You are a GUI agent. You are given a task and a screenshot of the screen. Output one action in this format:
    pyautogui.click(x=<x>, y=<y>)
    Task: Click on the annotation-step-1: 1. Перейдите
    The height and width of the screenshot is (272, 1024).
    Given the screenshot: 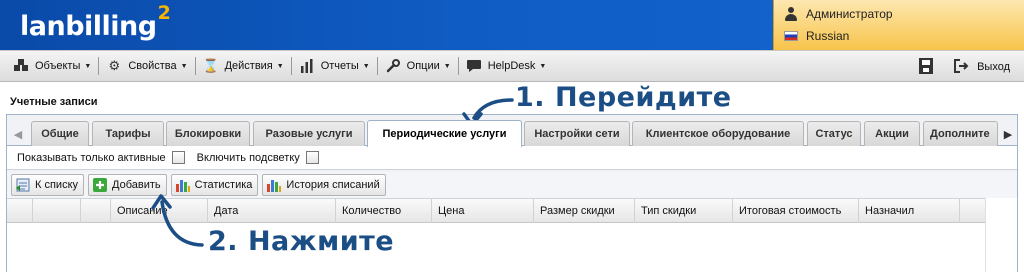 What is the action you would take?
    pyautogui.click(x=623, y=97)
    